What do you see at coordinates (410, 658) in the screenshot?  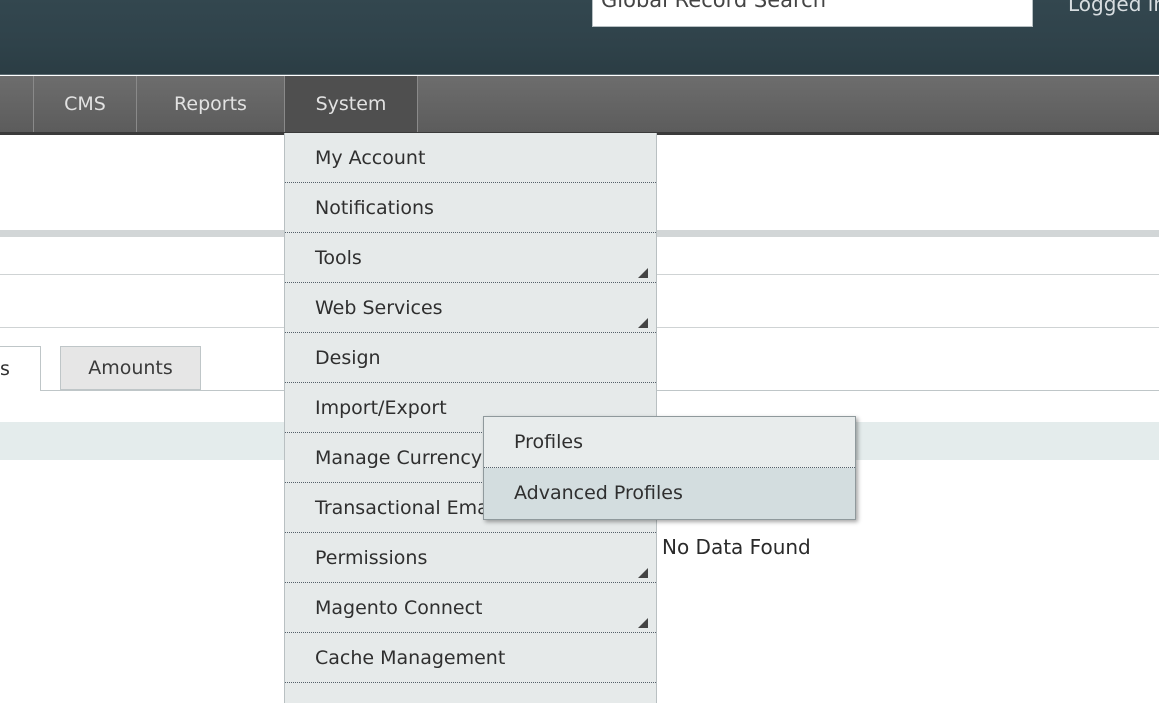 I see `menu-item-label: Cache Management` at bounding box center [410, 658].